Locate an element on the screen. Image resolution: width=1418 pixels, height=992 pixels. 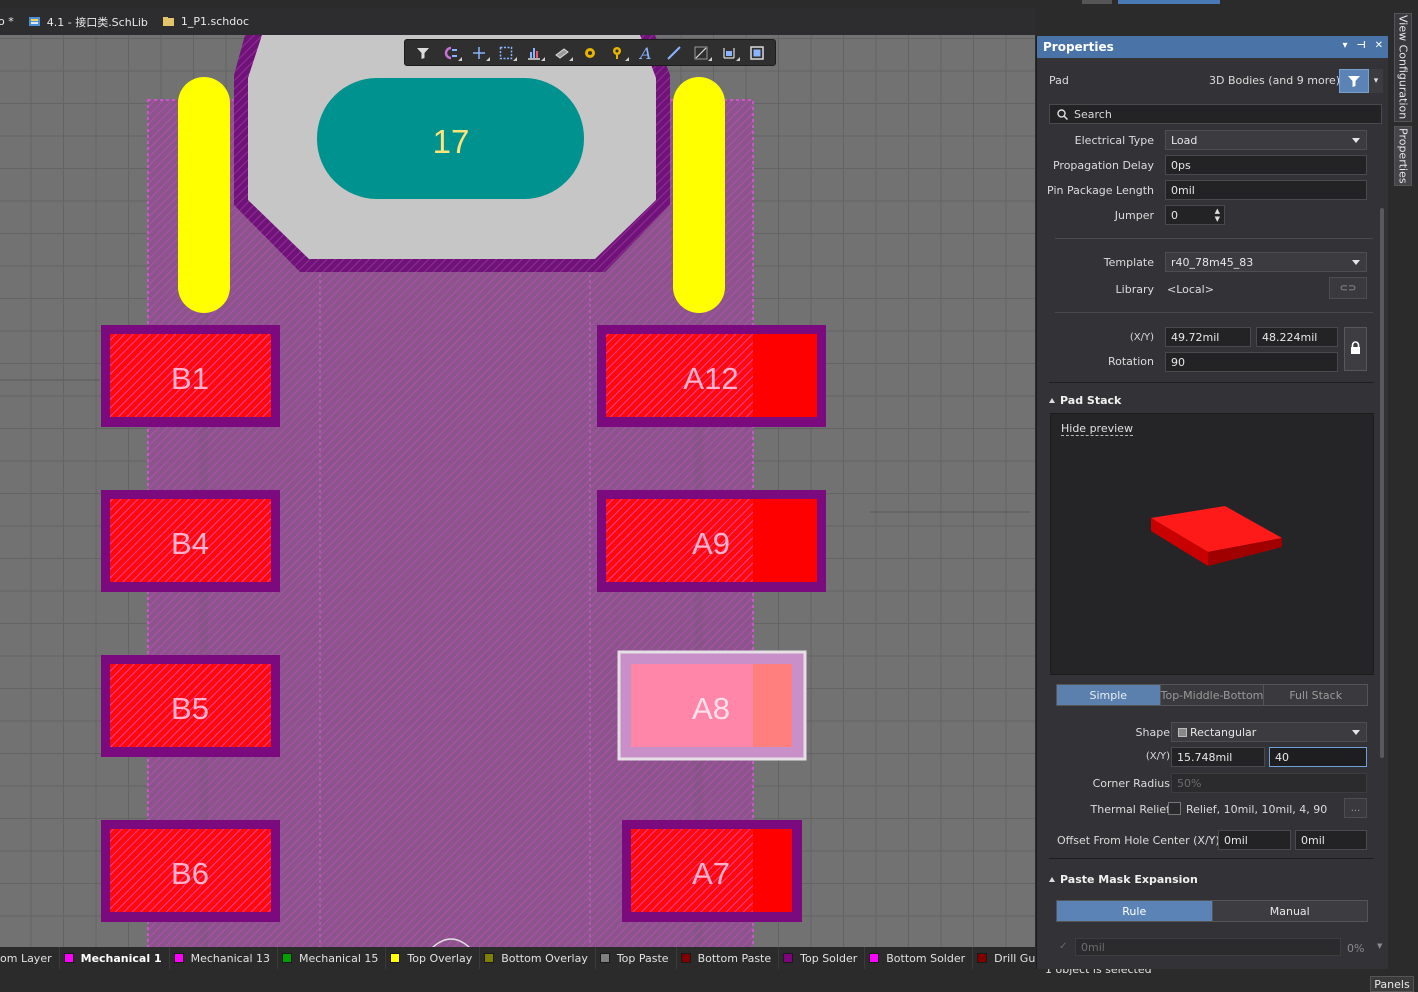
via-button is located at coordinates (618, 52).